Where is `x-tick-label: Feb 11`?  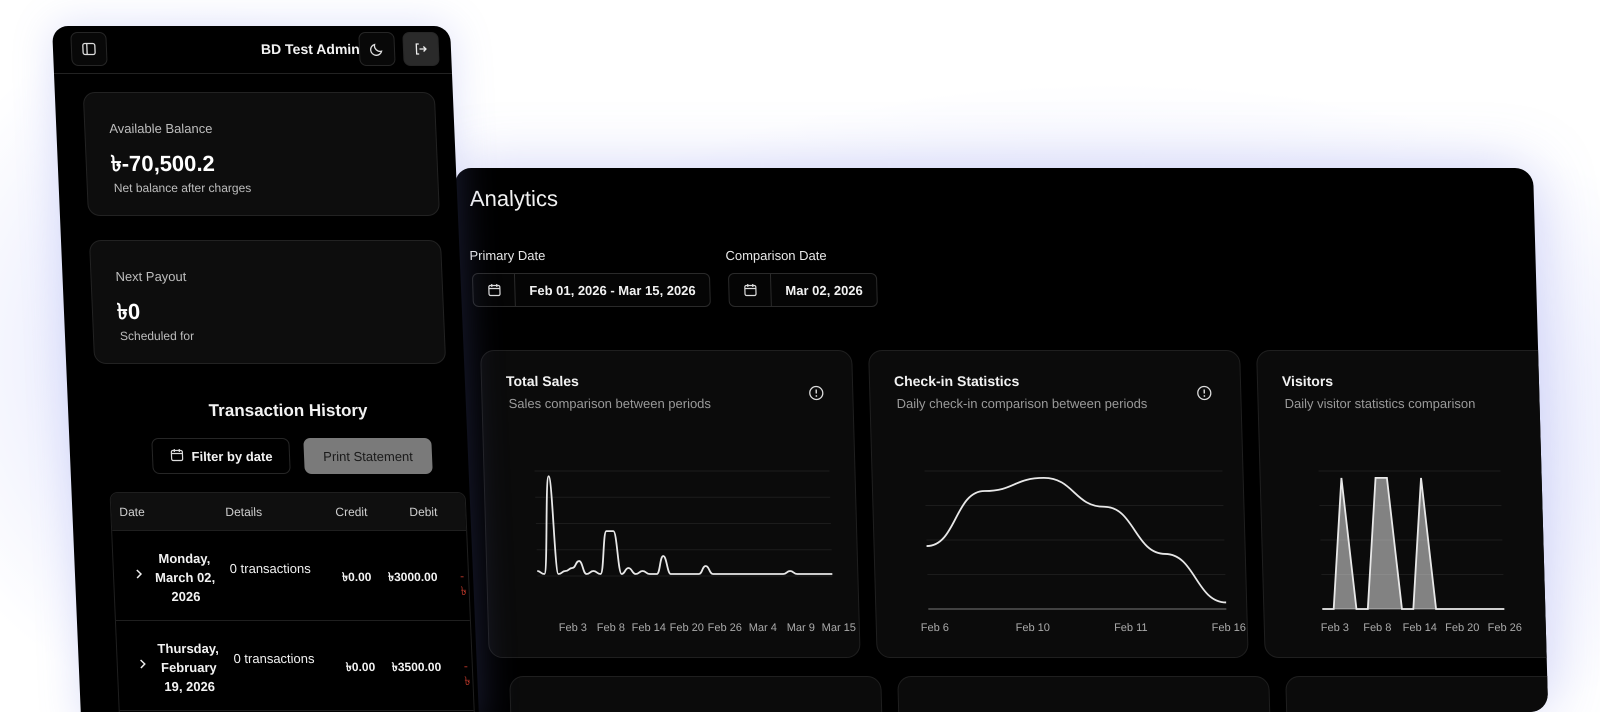
x-tick-label: Feb 11 is located at coordinates (1131, 628).